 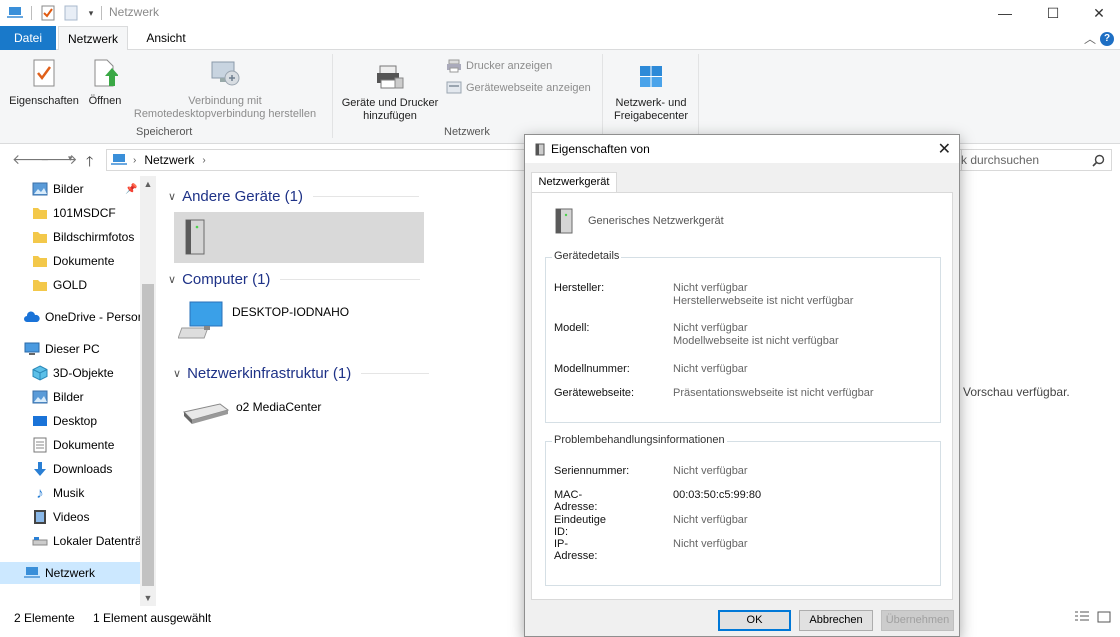 I want to click on cancel-button: Abbrechen, so click(x=836, y=620).